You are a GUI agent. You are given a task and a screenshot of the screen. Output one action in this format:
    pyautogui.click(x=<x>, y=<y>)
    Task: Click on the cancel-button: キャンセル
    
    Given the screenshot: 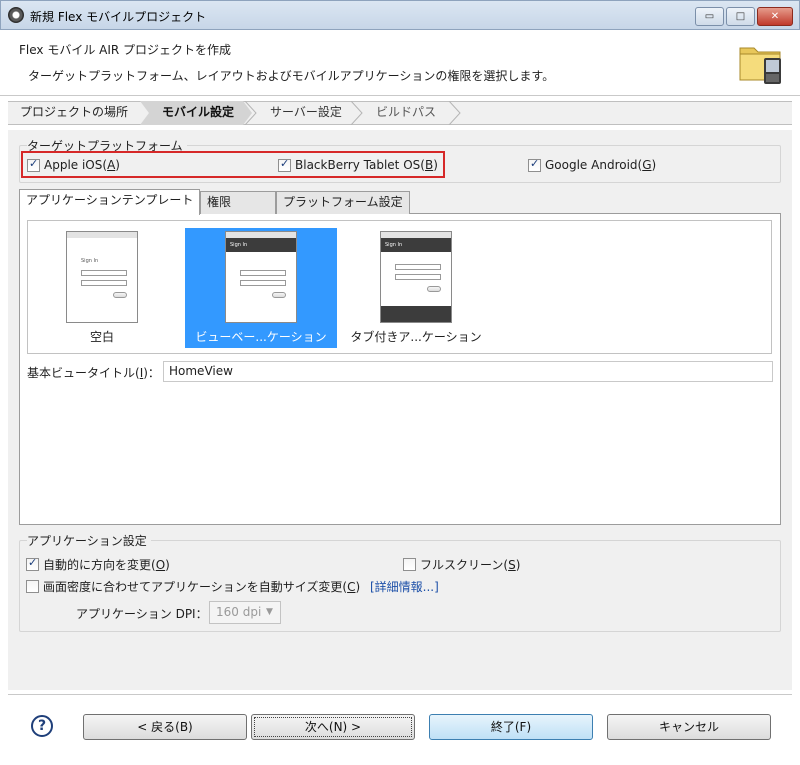 What is the action you would take?
    pyautogui.click(x=689, y=727)
    